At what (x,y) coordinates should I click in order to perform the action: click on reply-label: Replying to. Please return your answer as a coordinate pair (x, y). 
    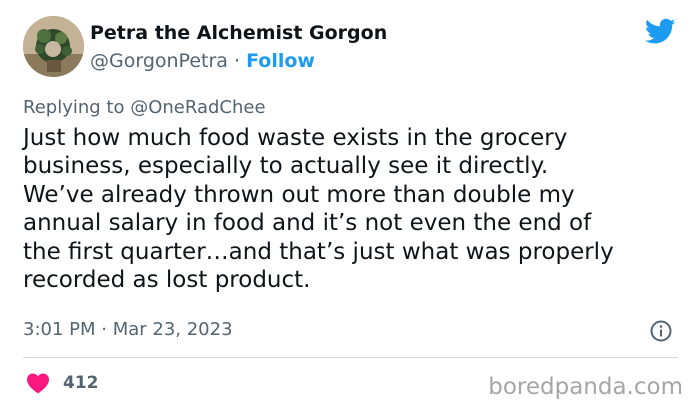
    Looking at the image, I should click on (77, 107).